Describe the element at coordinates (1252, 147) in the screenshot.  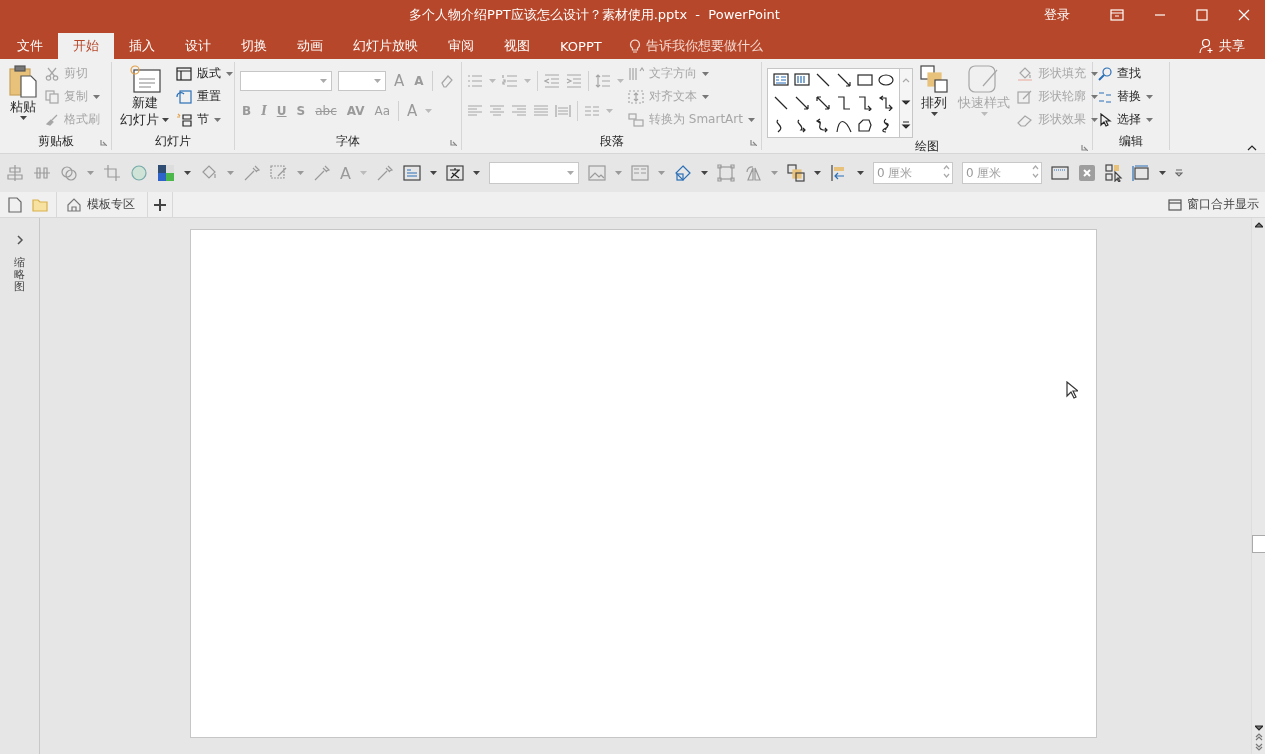
I see `collapse-ribbon-icon` at that location.